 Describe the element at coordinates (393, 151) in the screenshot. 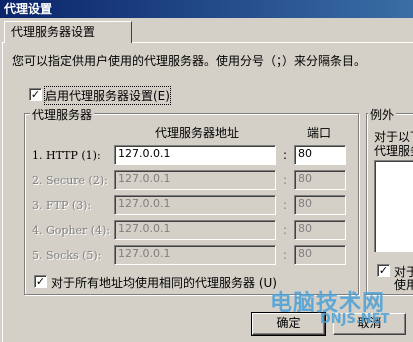

I see `exceptions-desc-line2: 代理服务` at that location.